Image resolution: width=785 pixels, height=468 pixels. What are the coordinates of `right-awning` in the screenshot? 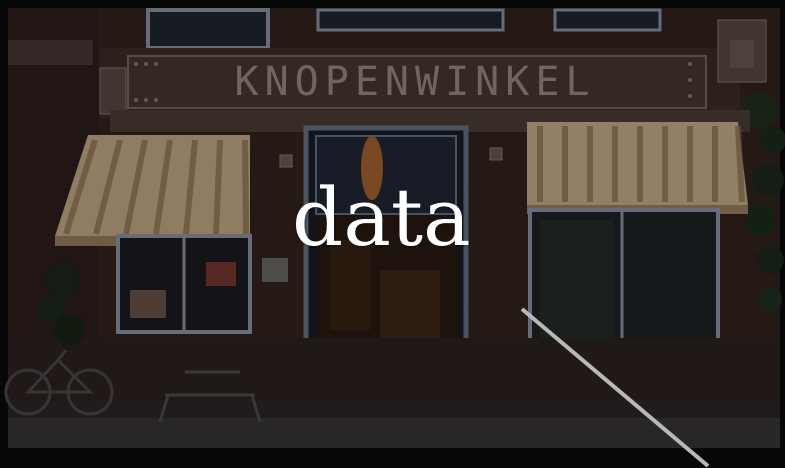 It's located at (637, 168).